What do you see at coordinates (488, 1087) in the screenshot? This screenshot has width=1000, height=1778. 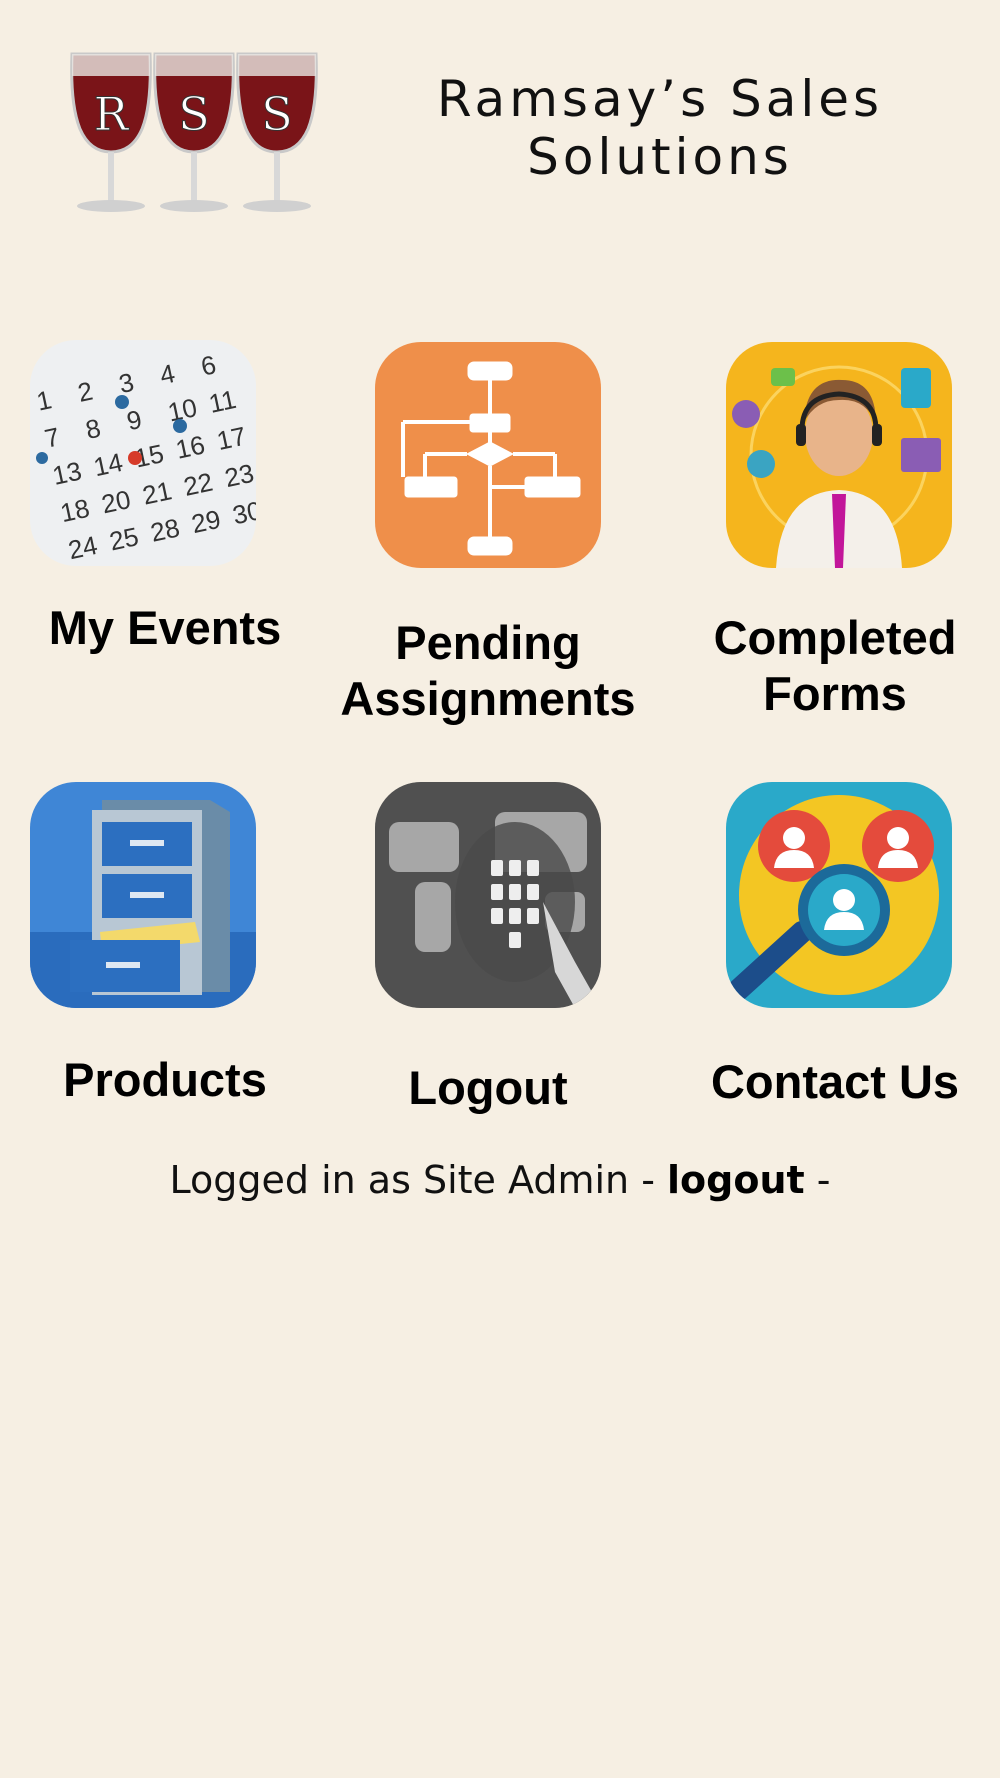 I see `tile-label: Logout` at bounding box center [488, 1087].